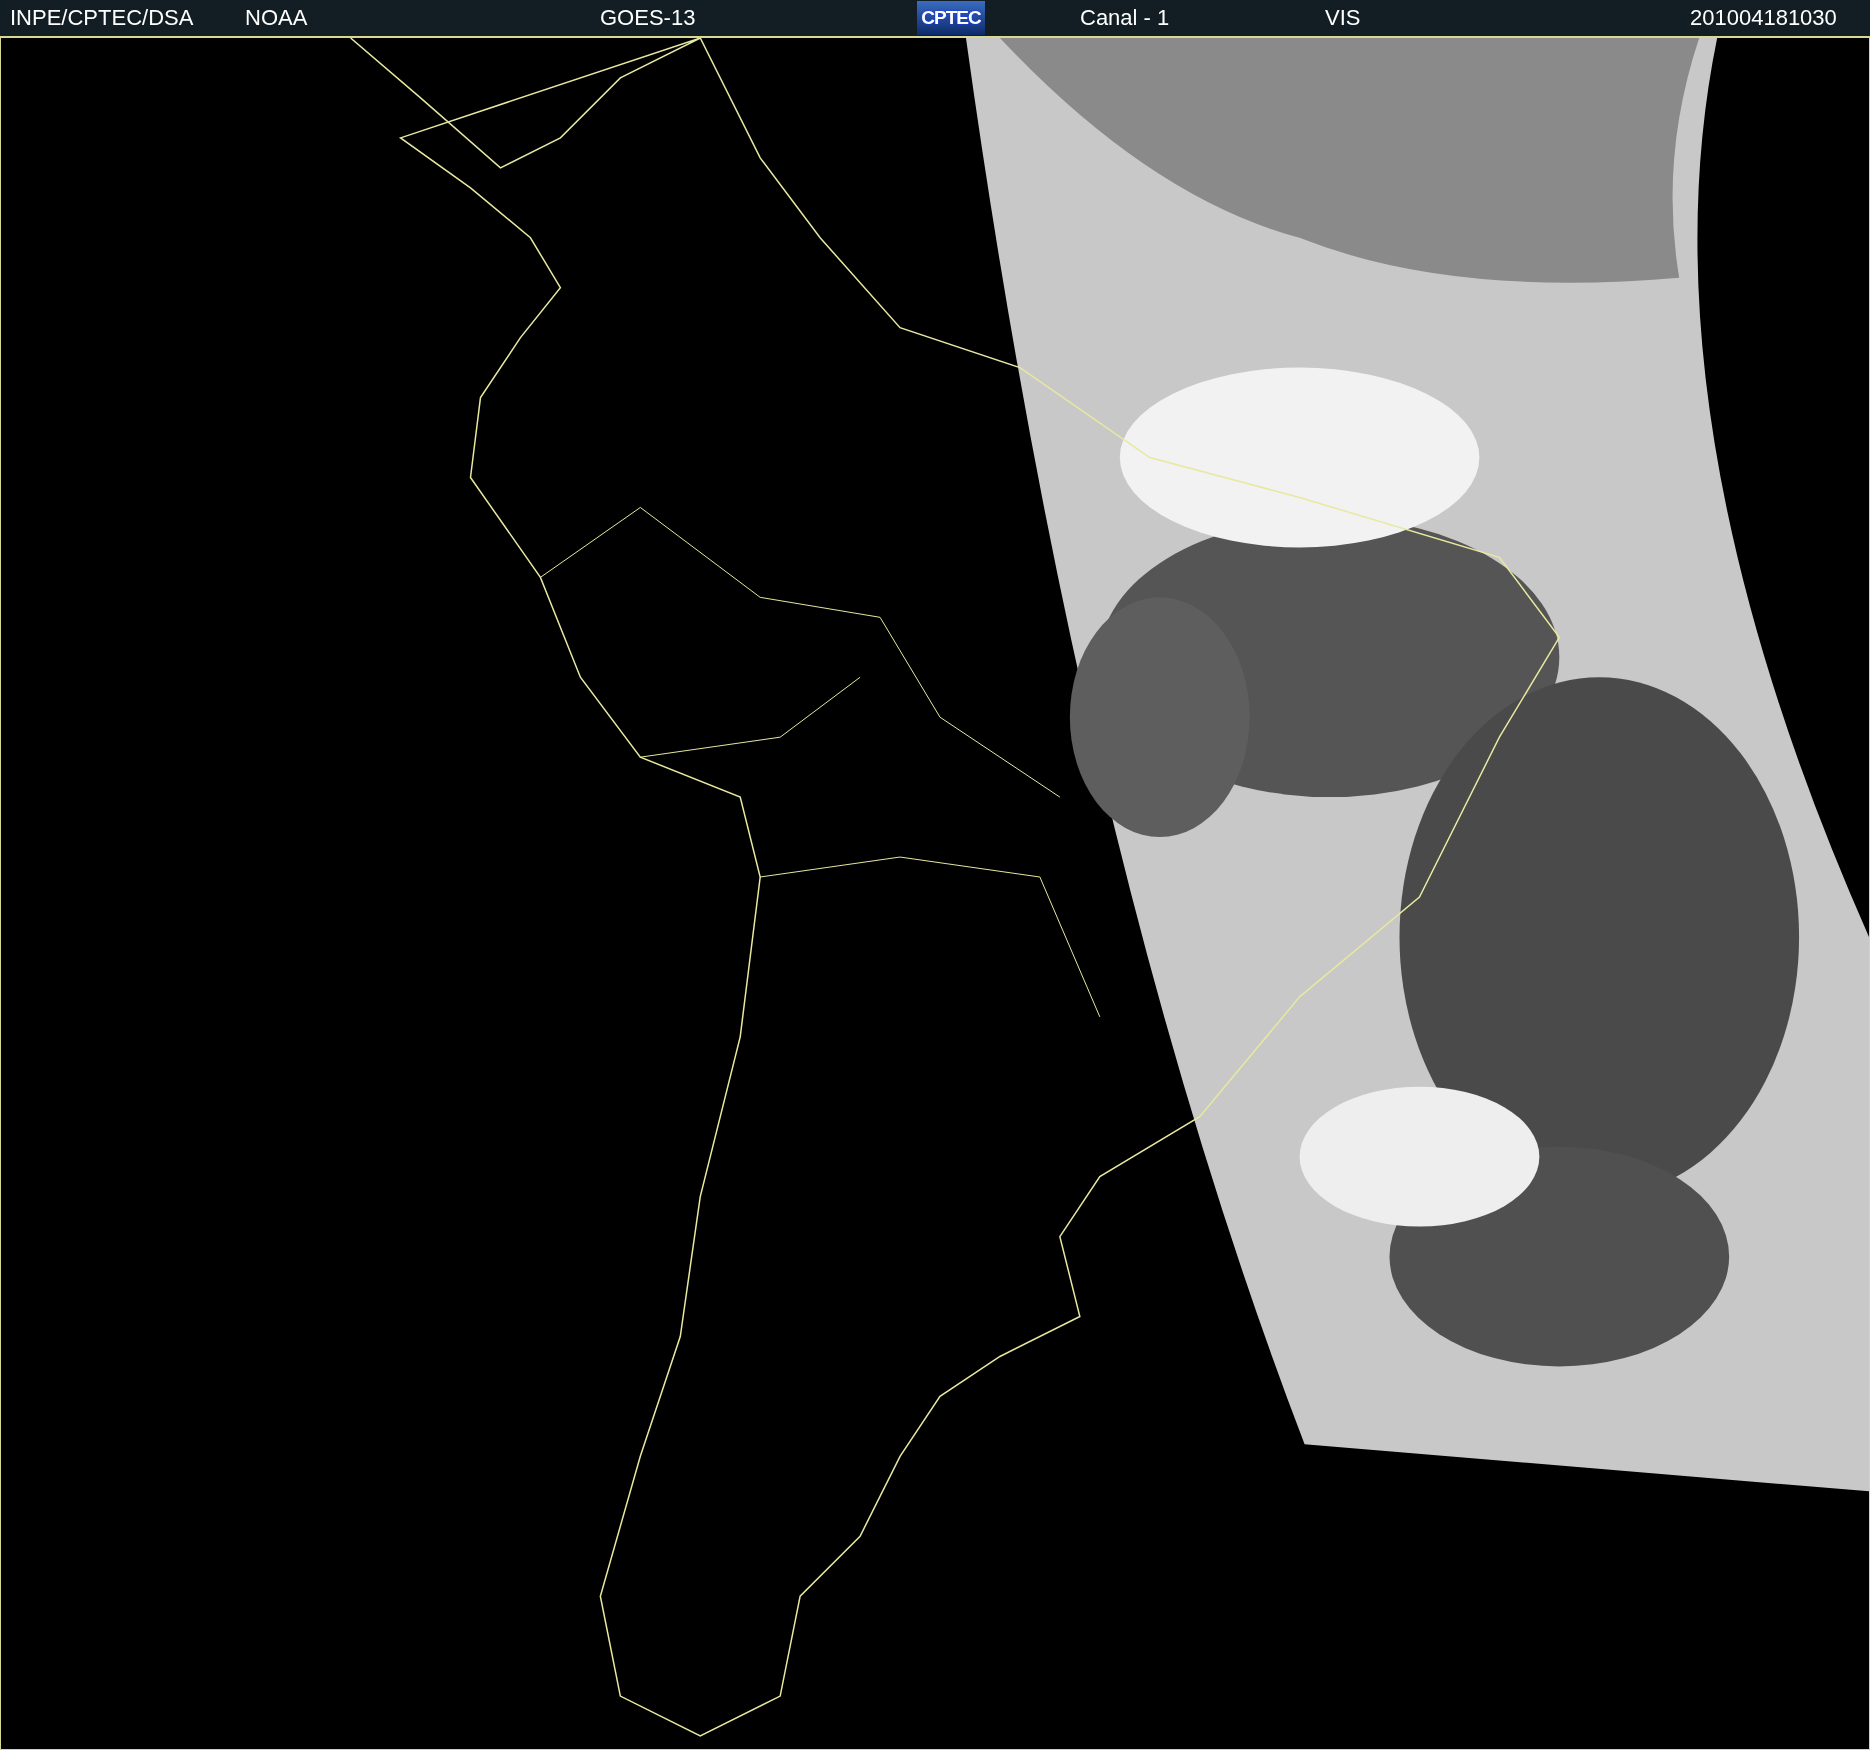 This screenshot has width=1870, height=1750. Describe the element at coordinates (648, 18) in the screenshot. I see `satellite-label: GOES-13` at that location.